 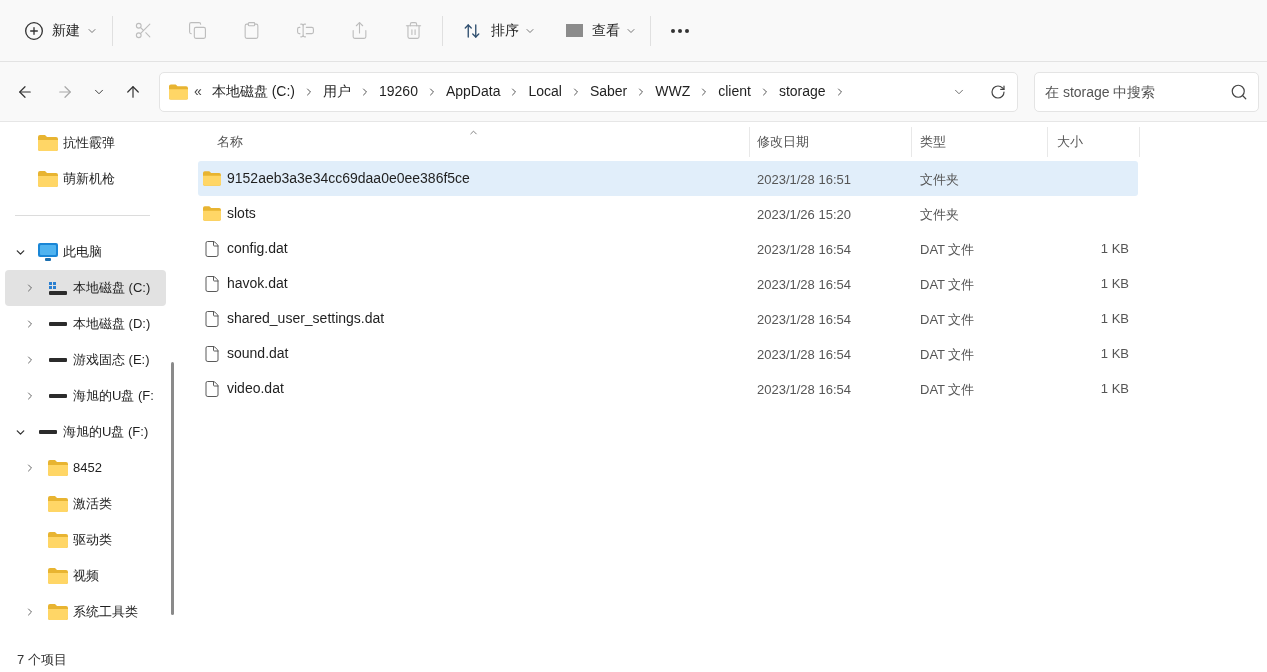 I want to click on file-name: havok.dat, so click(x=257, y=283).